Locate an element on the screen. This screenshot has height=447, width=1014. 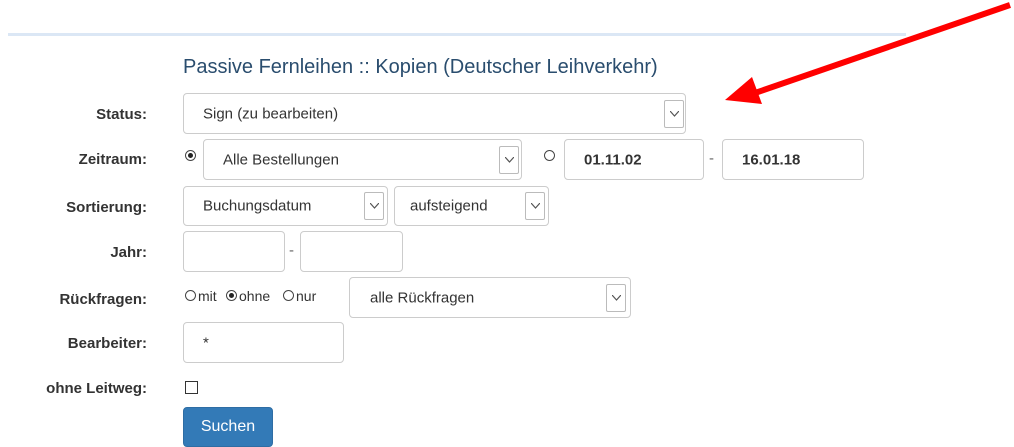
date-to-input: 16.01.18 is located at coordinates (793, 159).